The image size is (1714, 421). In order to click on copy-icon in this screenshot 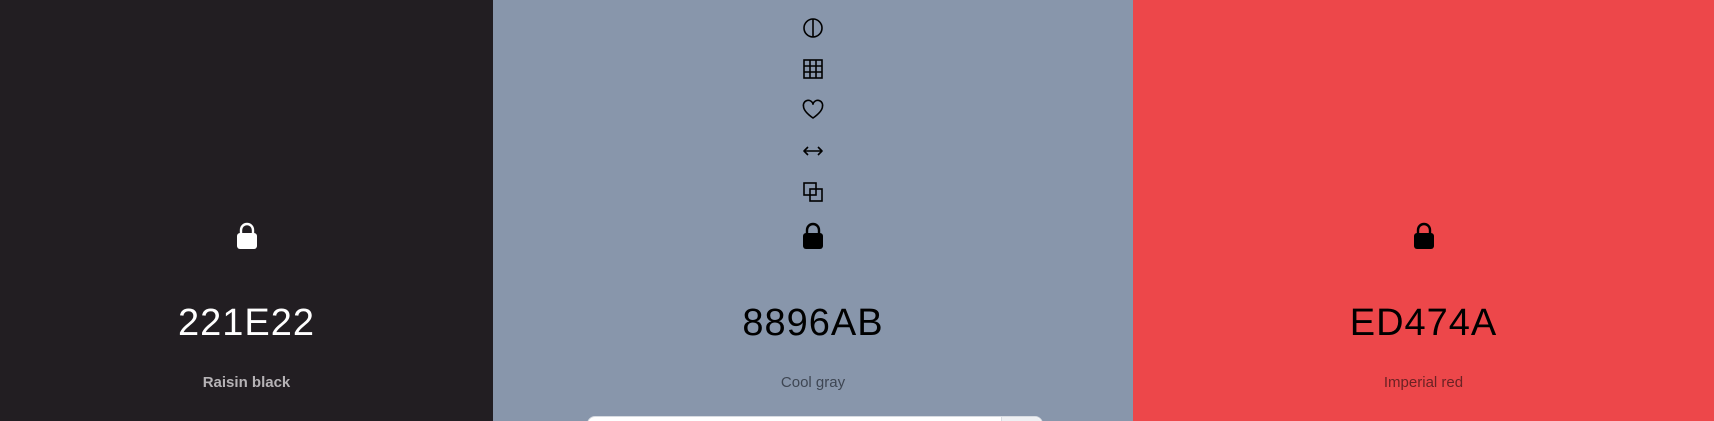, I will do `click(813, 192)`.